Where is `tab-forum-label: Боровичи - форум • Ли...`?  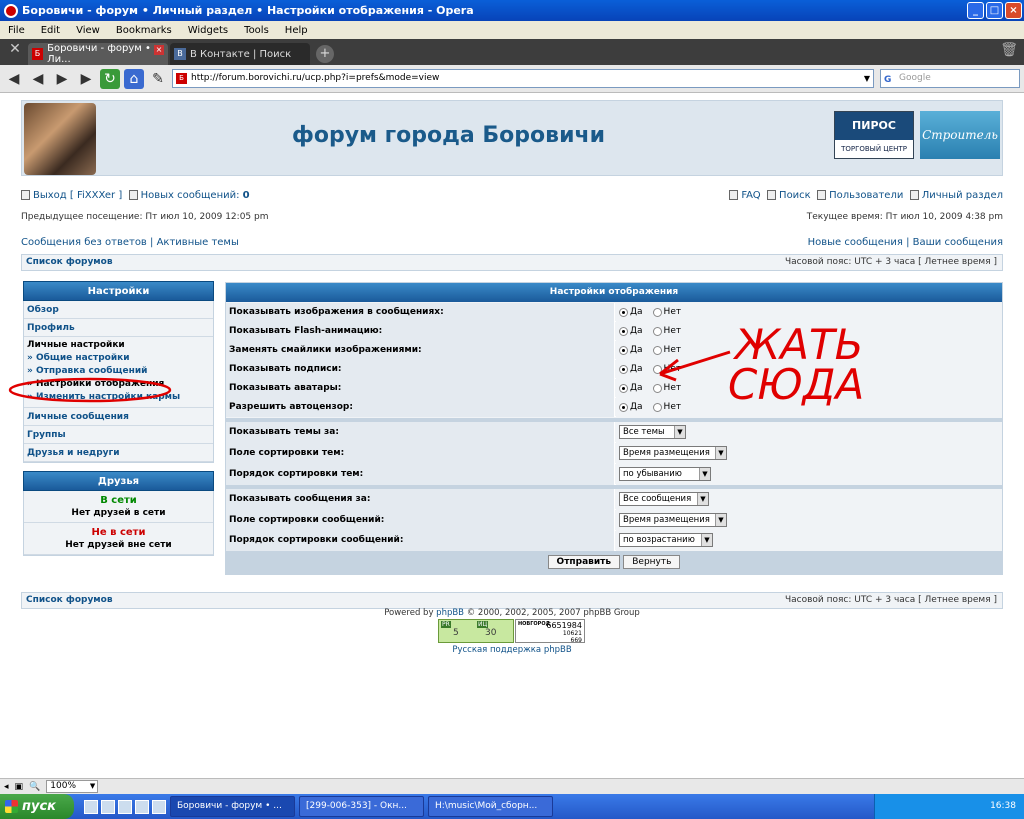 tab-forum-label: Боровичи - форум • Ли... is located at coordinates (99, 54).